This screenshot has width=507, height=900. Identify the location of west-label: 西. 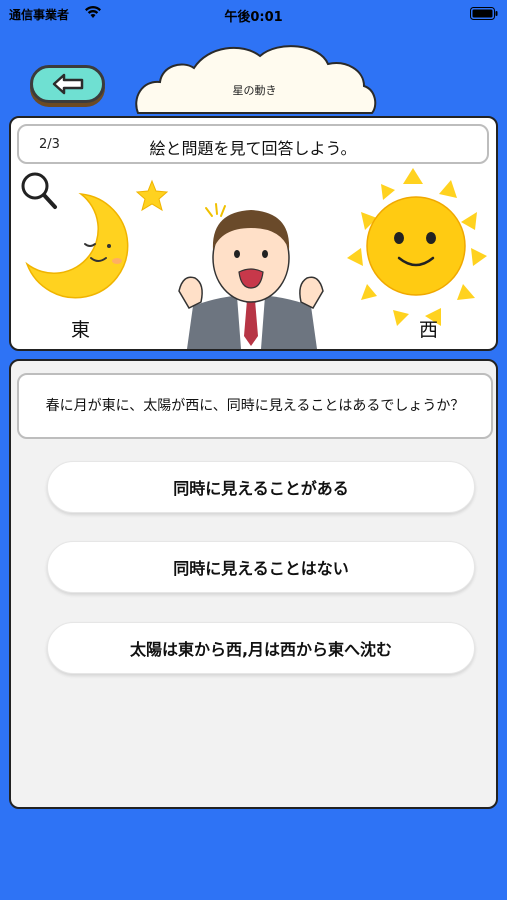
(429, 330).